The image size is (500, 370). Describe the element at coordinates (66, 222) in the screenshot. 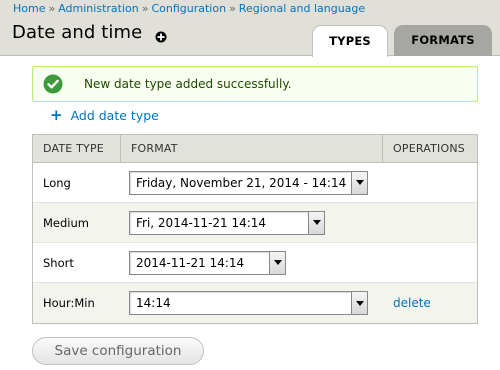

I see `date-type-label: Medium` at that location.